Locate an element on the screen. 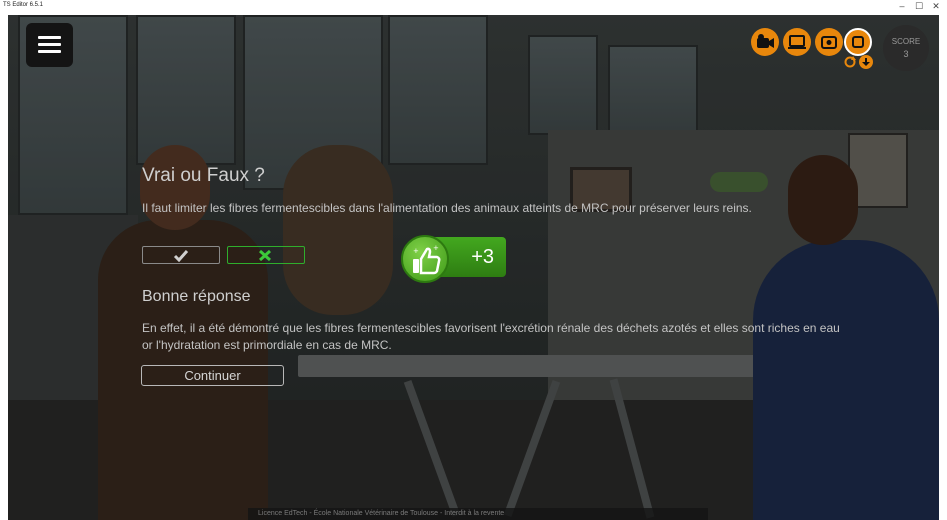  stop-icon is located at coordinates (858, 42).